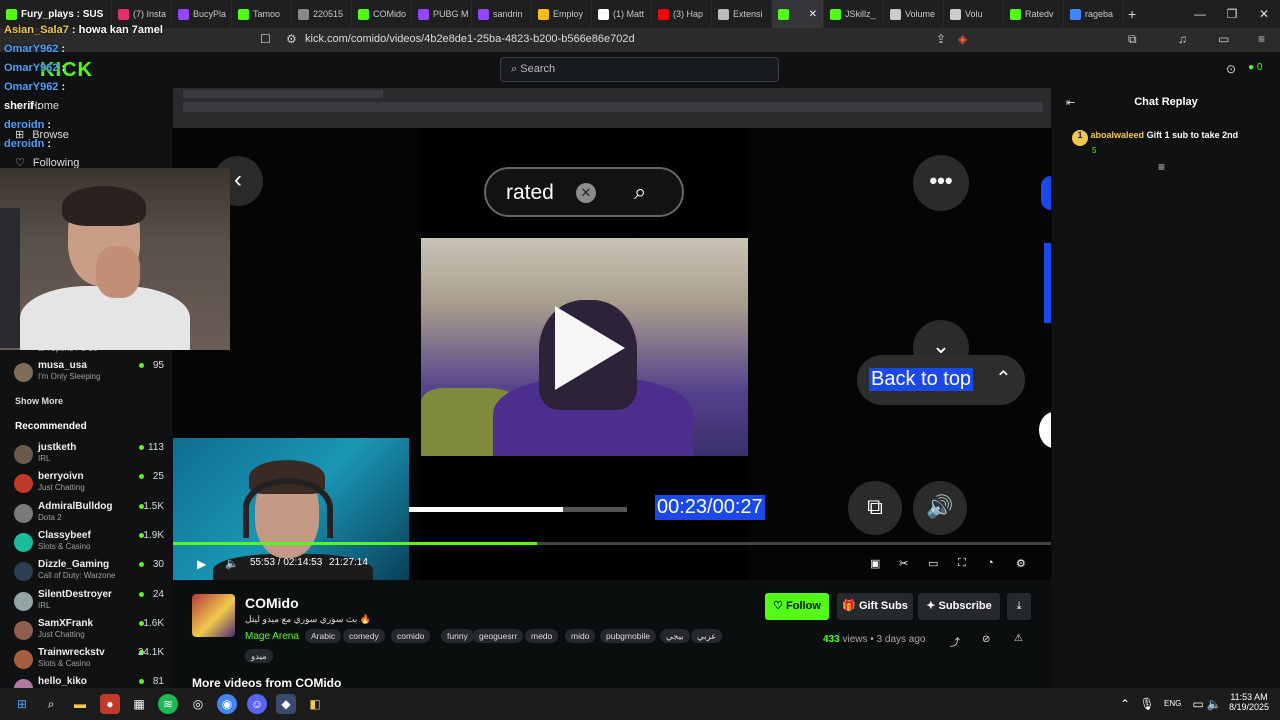 This screenshot has width=1280, height=720. What do you see at coordinates (89, 485) in the screenshot?
I see `recommended-channel: berryoivn Just Chatting 25` at bounding box center [89, 485].